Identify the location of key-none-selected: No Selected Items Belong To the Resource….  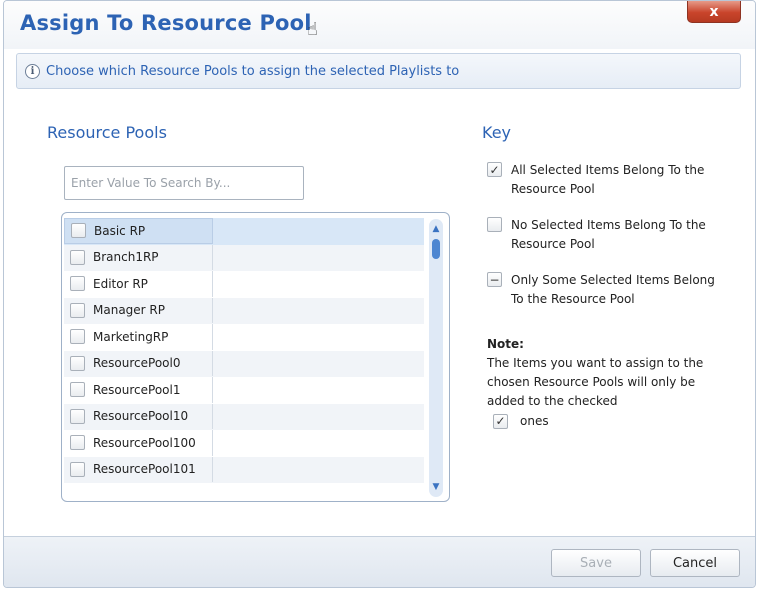
(604, 235).